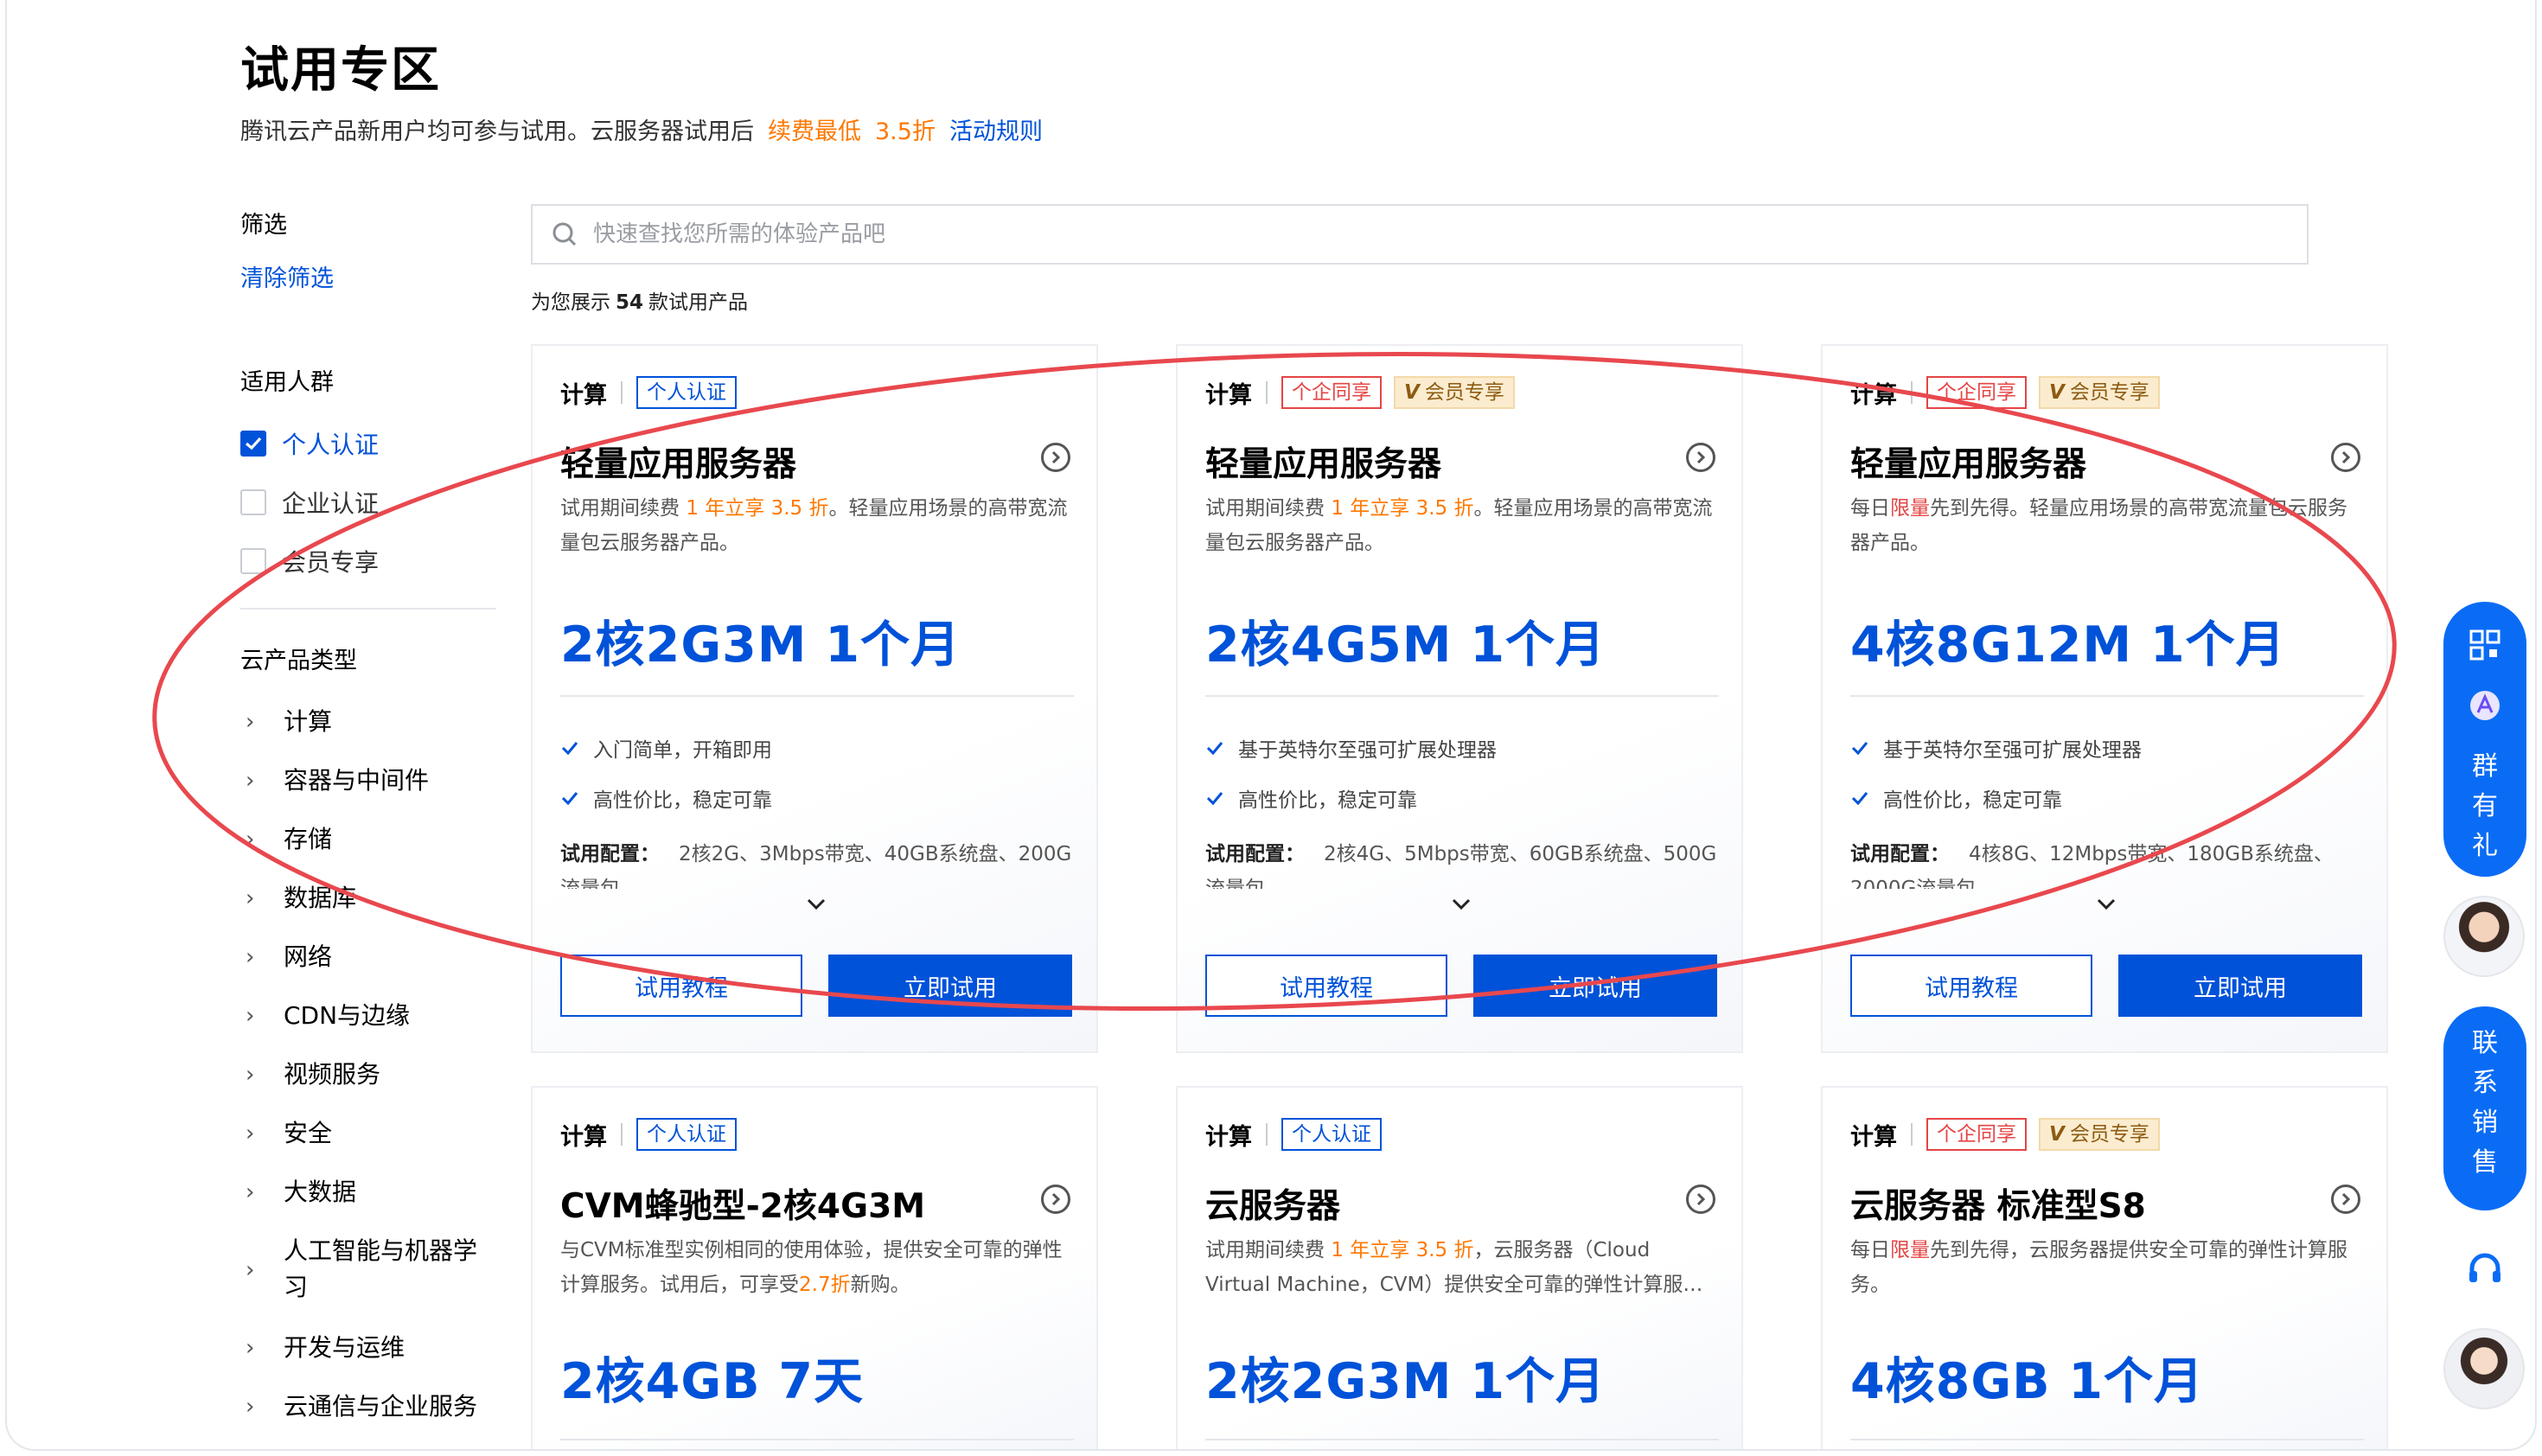 This screenshot has height=1456, width=2542. I want to click on audience-member: 会员专享, so click(310, 561).